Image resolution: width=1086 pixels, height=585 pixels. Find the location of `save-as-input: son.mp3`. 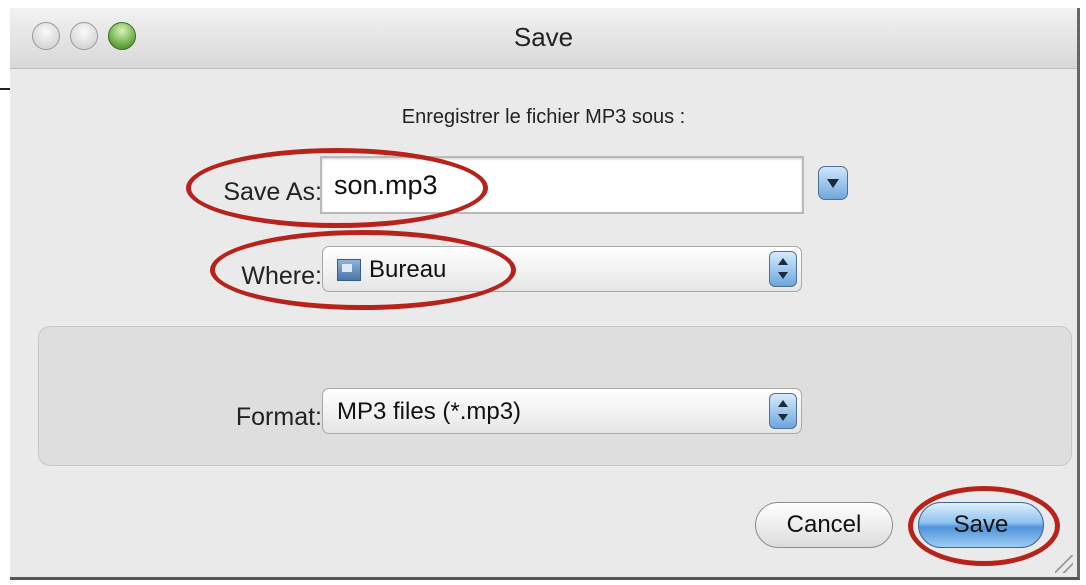

save-as-input: son.mp3 is located at coordinates (562, 185).